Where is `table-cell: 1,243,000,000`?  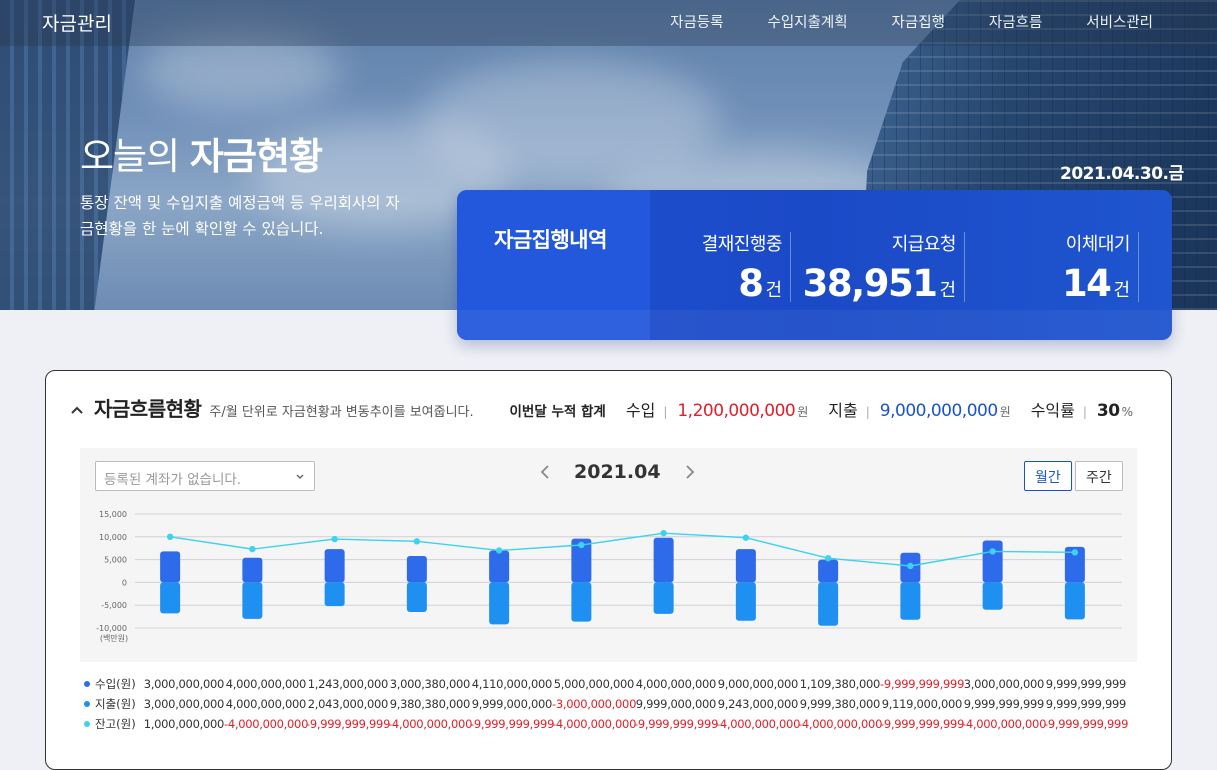 table-cell: 1,243,000,000 is located at coordinates (348, 684).